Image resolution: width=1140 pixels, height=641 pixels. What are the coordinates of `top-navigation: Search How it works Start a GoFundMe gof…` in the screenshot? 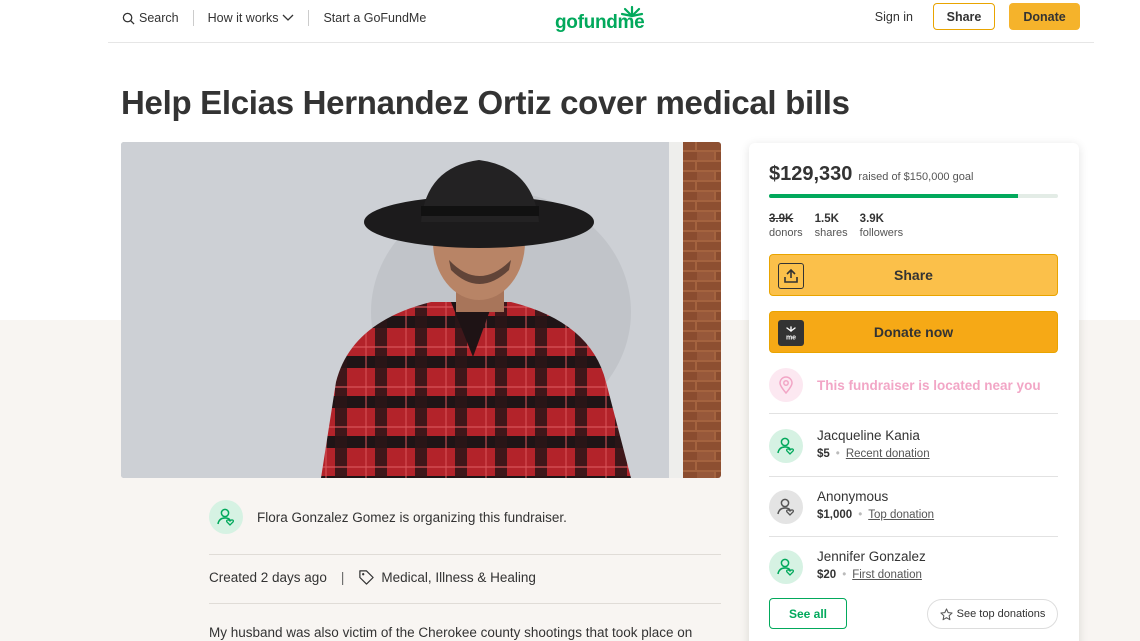 It's located at (601, 21).